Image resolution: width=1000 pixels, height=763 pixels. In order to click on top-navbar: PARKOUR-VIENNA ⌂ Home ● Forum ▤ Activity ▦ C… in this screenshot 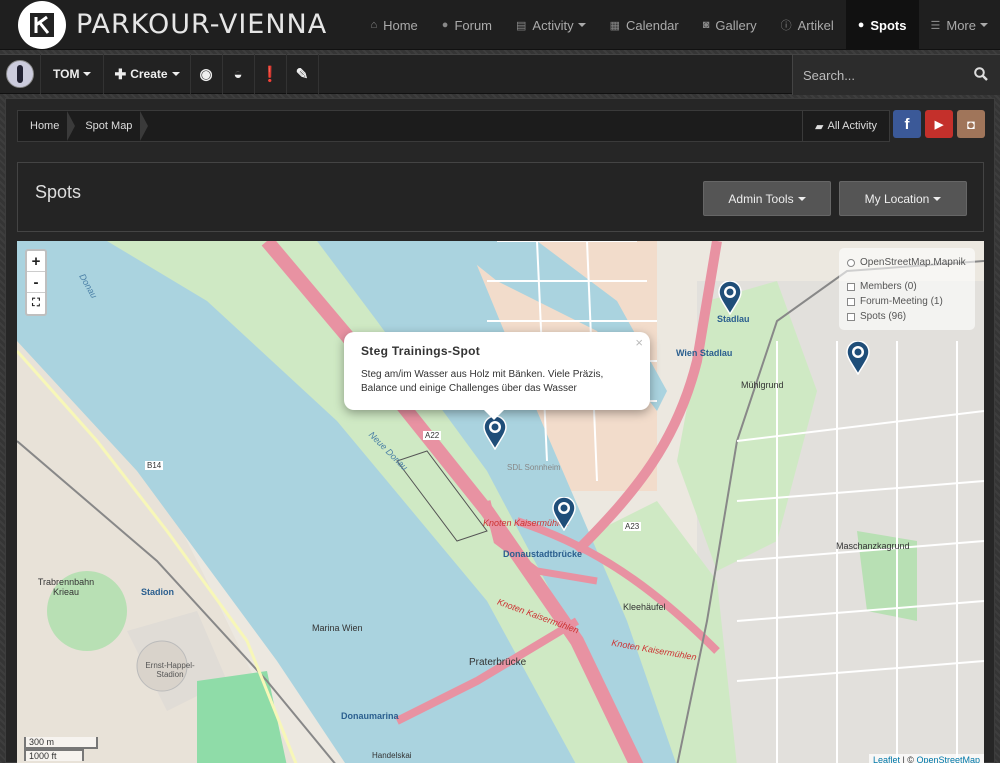, I will do `click(500, 25)`.